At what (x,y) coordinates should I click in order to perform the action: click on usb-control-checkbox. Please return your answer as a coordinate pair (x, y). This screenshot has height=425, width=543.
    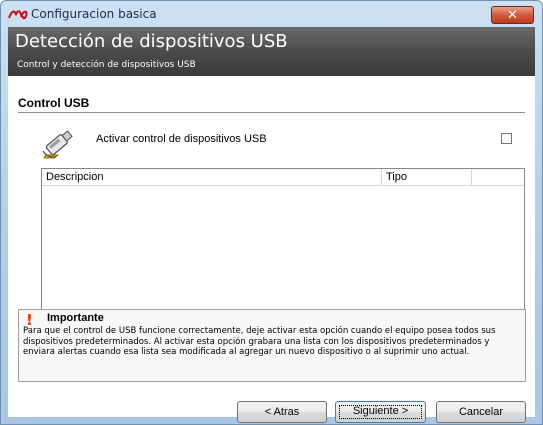
    Looking at the image, I should click on (506, 138).